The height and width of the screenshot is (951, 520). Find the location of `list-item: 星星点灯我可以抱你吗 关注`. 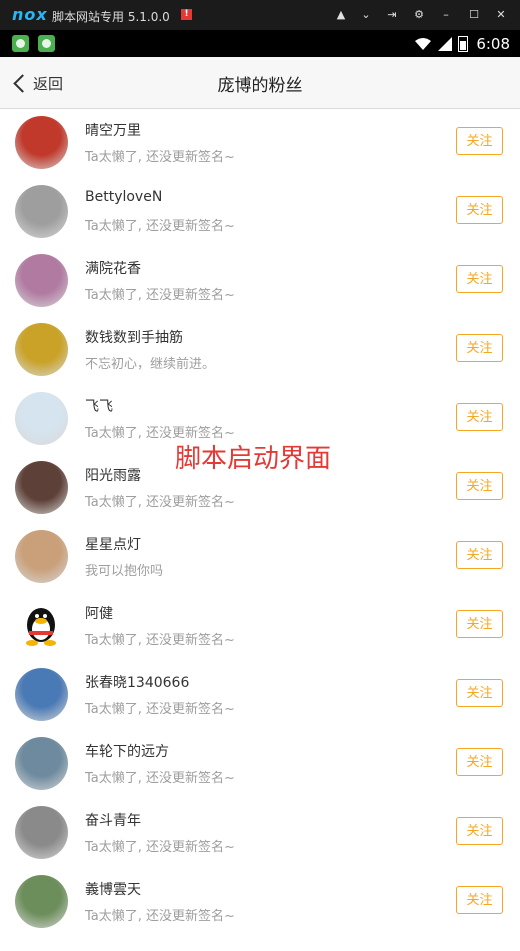

list-item: 星星点灯我可以抱你吗 关注 is located at coordinates (260, 556).